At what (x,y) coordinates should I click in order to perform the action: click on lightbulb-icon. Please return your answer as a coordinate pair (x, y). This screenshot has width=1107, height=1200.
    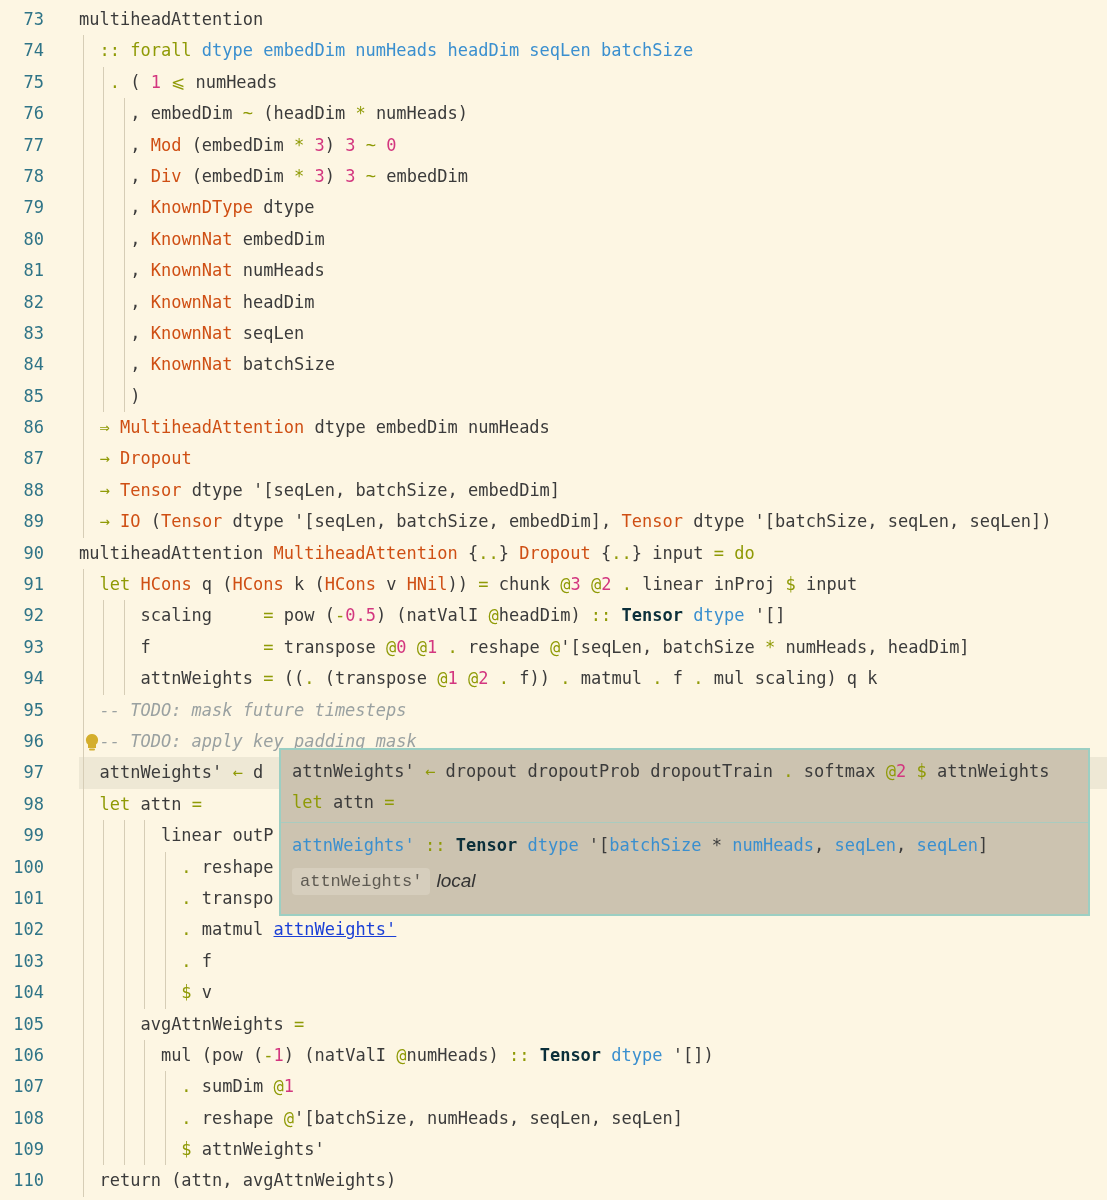
    Looking at the image, I should click on (92, 742).